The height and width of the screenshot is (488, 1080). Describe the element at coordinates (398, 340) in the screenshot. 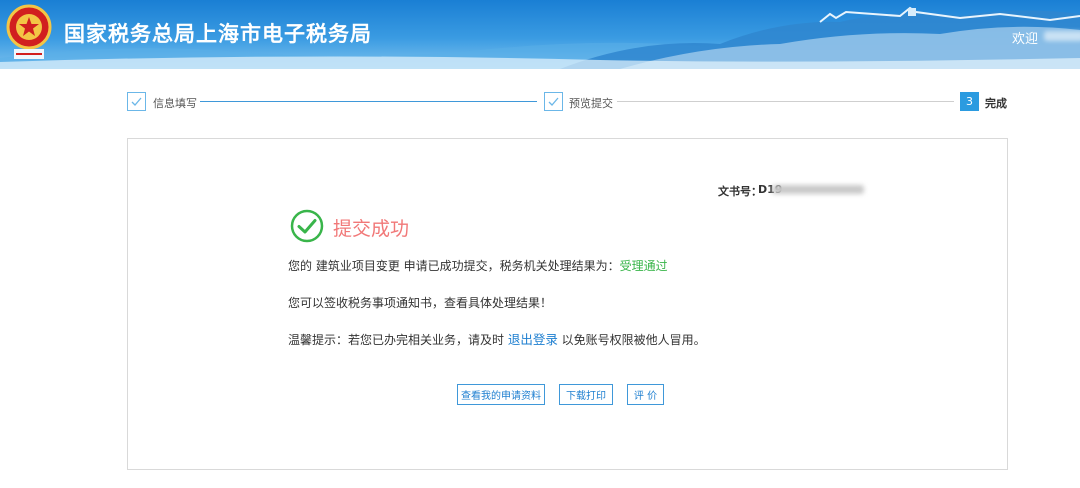

I see `tip-text: 温馨提示：若您已办完相关业务，请及时` at that location.